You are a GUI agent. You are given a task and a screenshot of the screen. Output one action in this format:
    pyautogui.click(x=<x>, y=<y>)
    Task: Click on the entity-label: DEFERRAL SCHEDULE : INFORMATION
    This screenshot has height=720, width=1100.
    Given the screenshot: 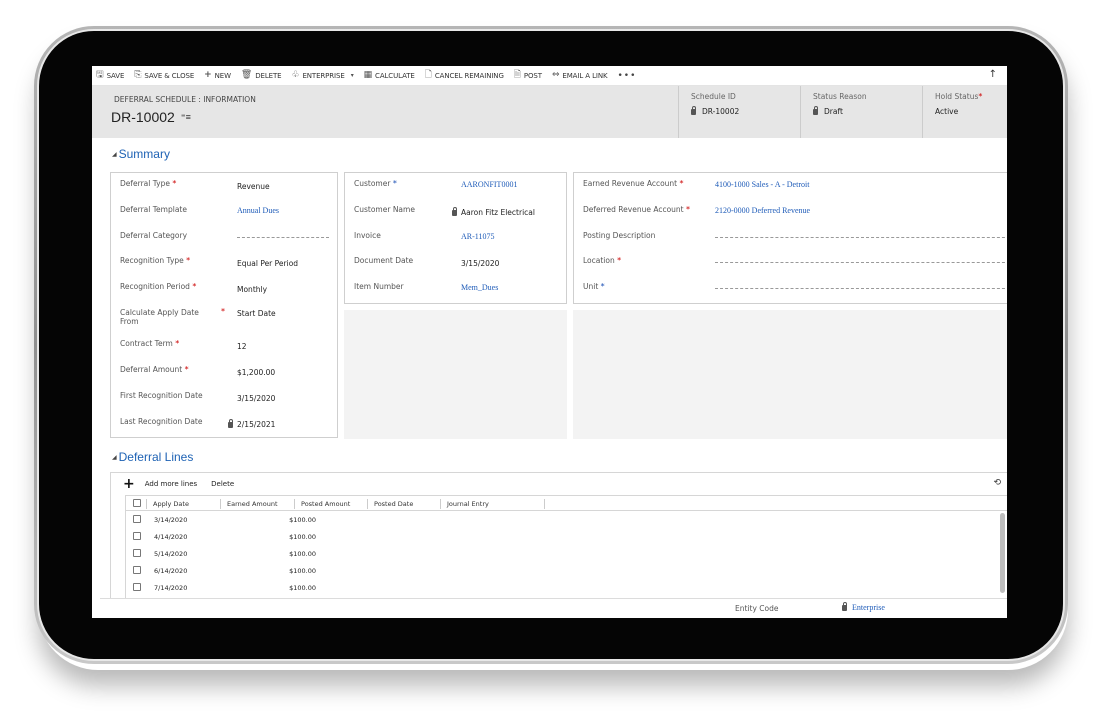 What is the action you would take?
    pyautogui.click(x=185, y=99)
    